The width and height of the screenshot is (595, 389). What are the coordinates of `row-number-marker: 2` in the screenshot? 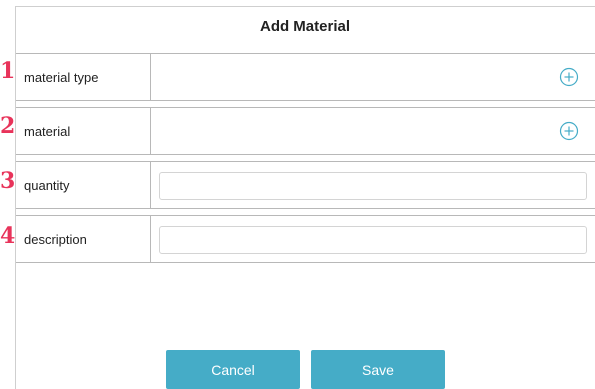 It's located at (8, 126).